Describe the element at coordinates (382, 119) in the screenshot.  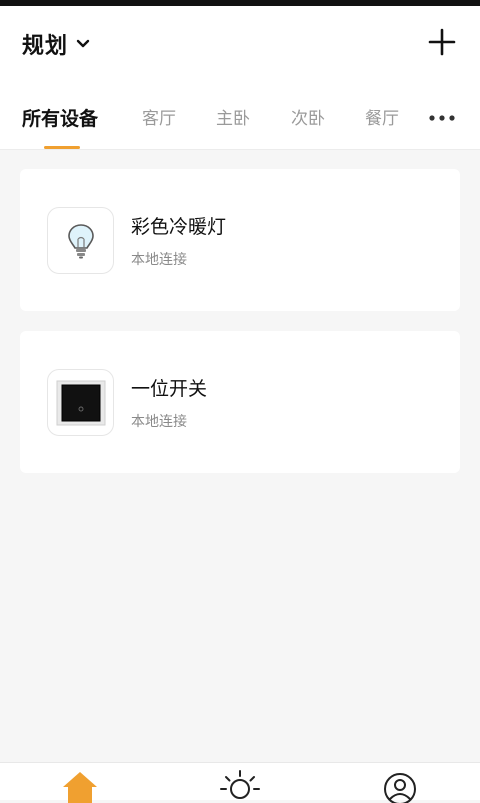
I see `tab-dining-room: 餐厅` at that location.